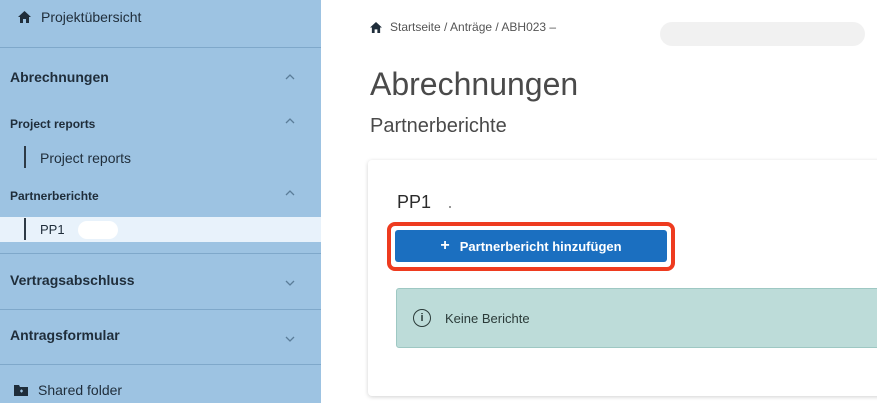 This screenshot has width=877, height=403. Describe the element at coordinates (160, 280) in the screenshot. I see `sidebar-section-vertragsabschluss: Vertragsabschluss` at that location.